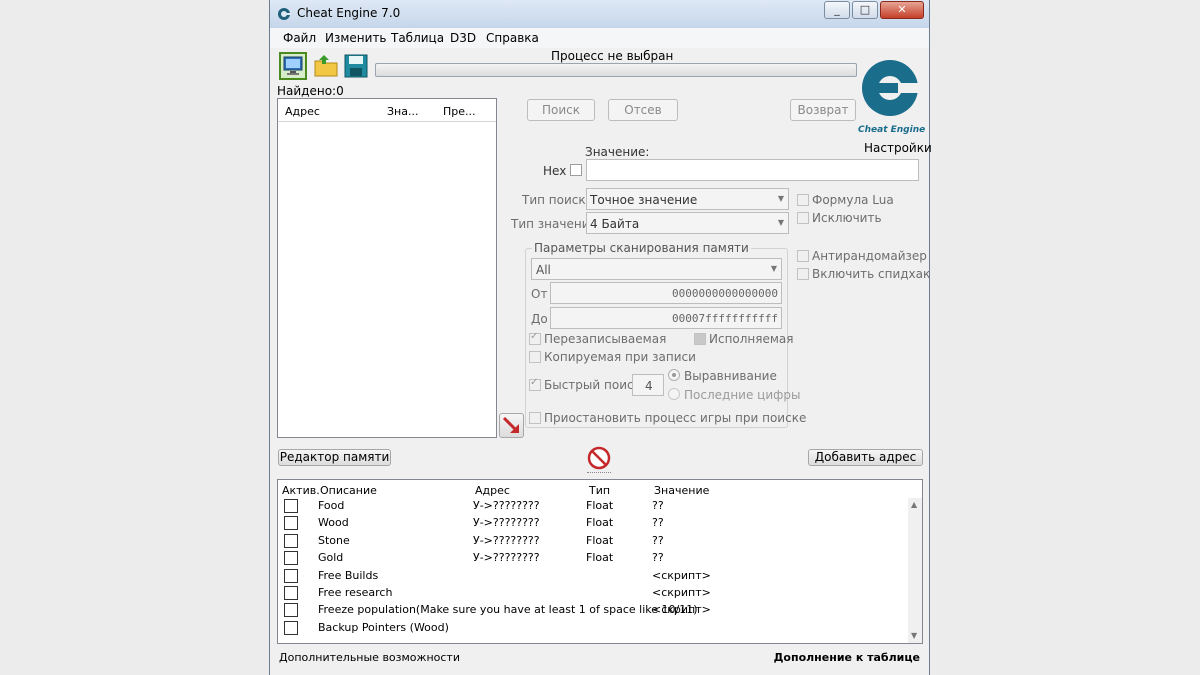 The width and height of the screenshot is (1200, 675). I want to click on table-row: Wood У->???????? Float??, so click(592, 523).